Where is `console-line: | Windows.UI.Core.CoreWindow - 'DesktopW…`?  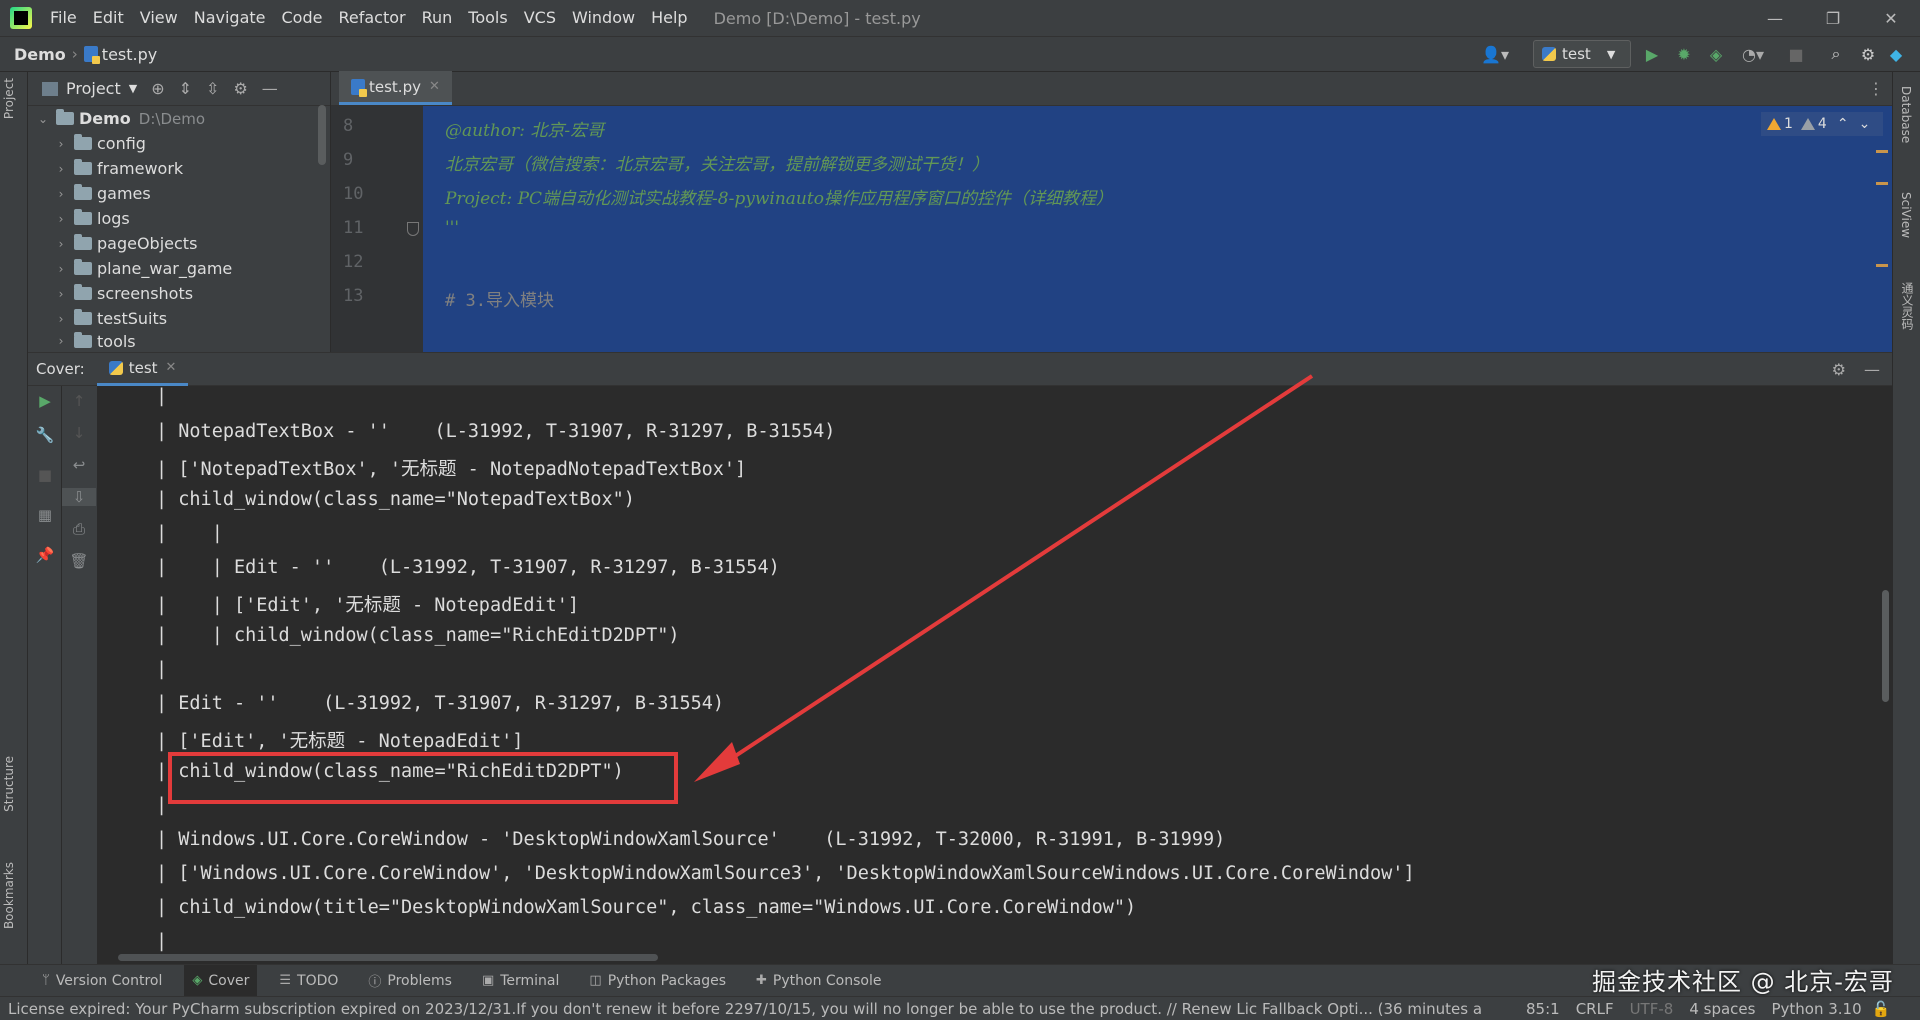
console-line: | Windows.UI.Core.CoreWindow - 'DesktopW… is located at coordinates (691, 839).